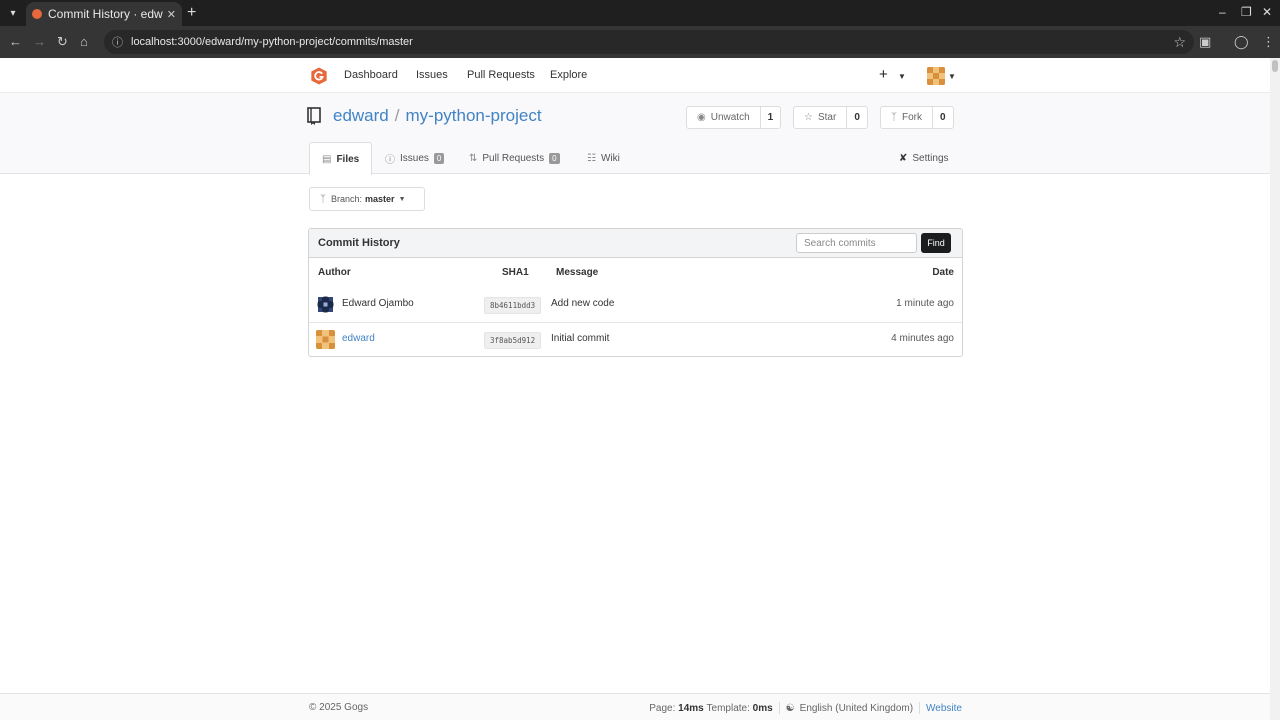 The image size is (1280, 720). I want to click on star-button: ☆ Star, so click(821, 117).